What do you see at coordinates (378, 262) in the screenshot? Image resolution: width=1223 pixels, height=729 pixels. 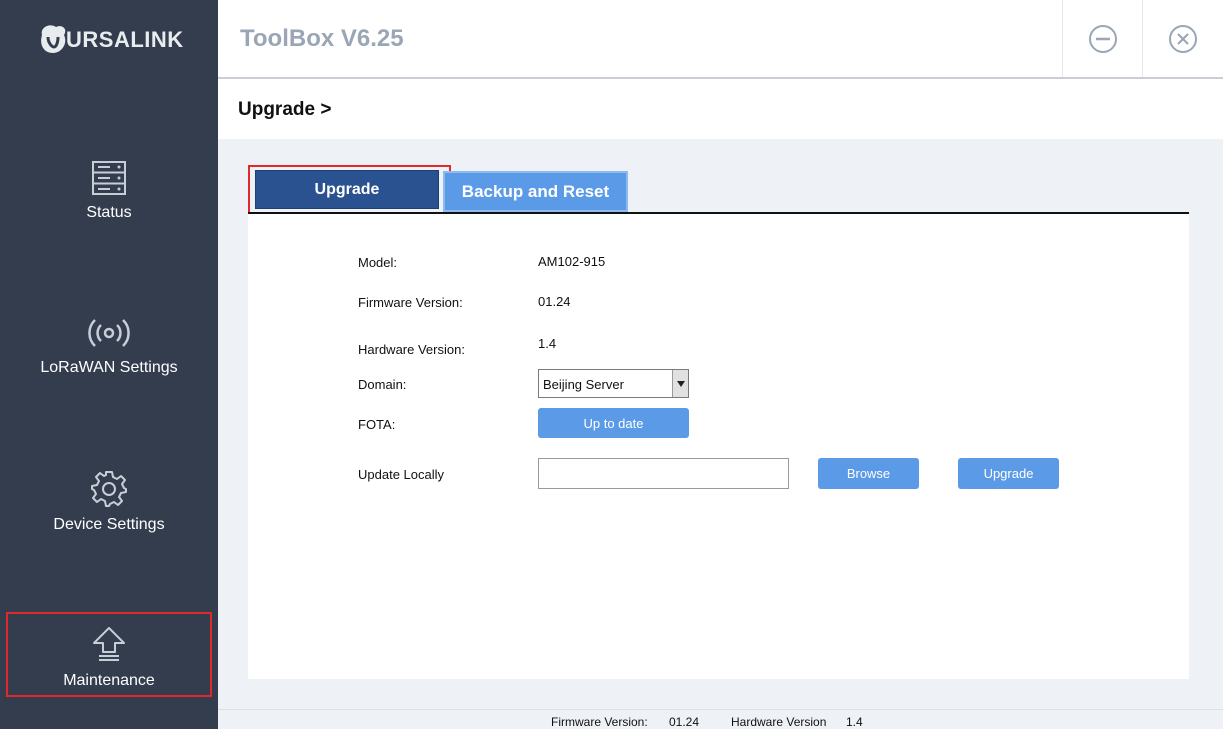 I see `model-label: Model:` at bounding box center [378, 262].